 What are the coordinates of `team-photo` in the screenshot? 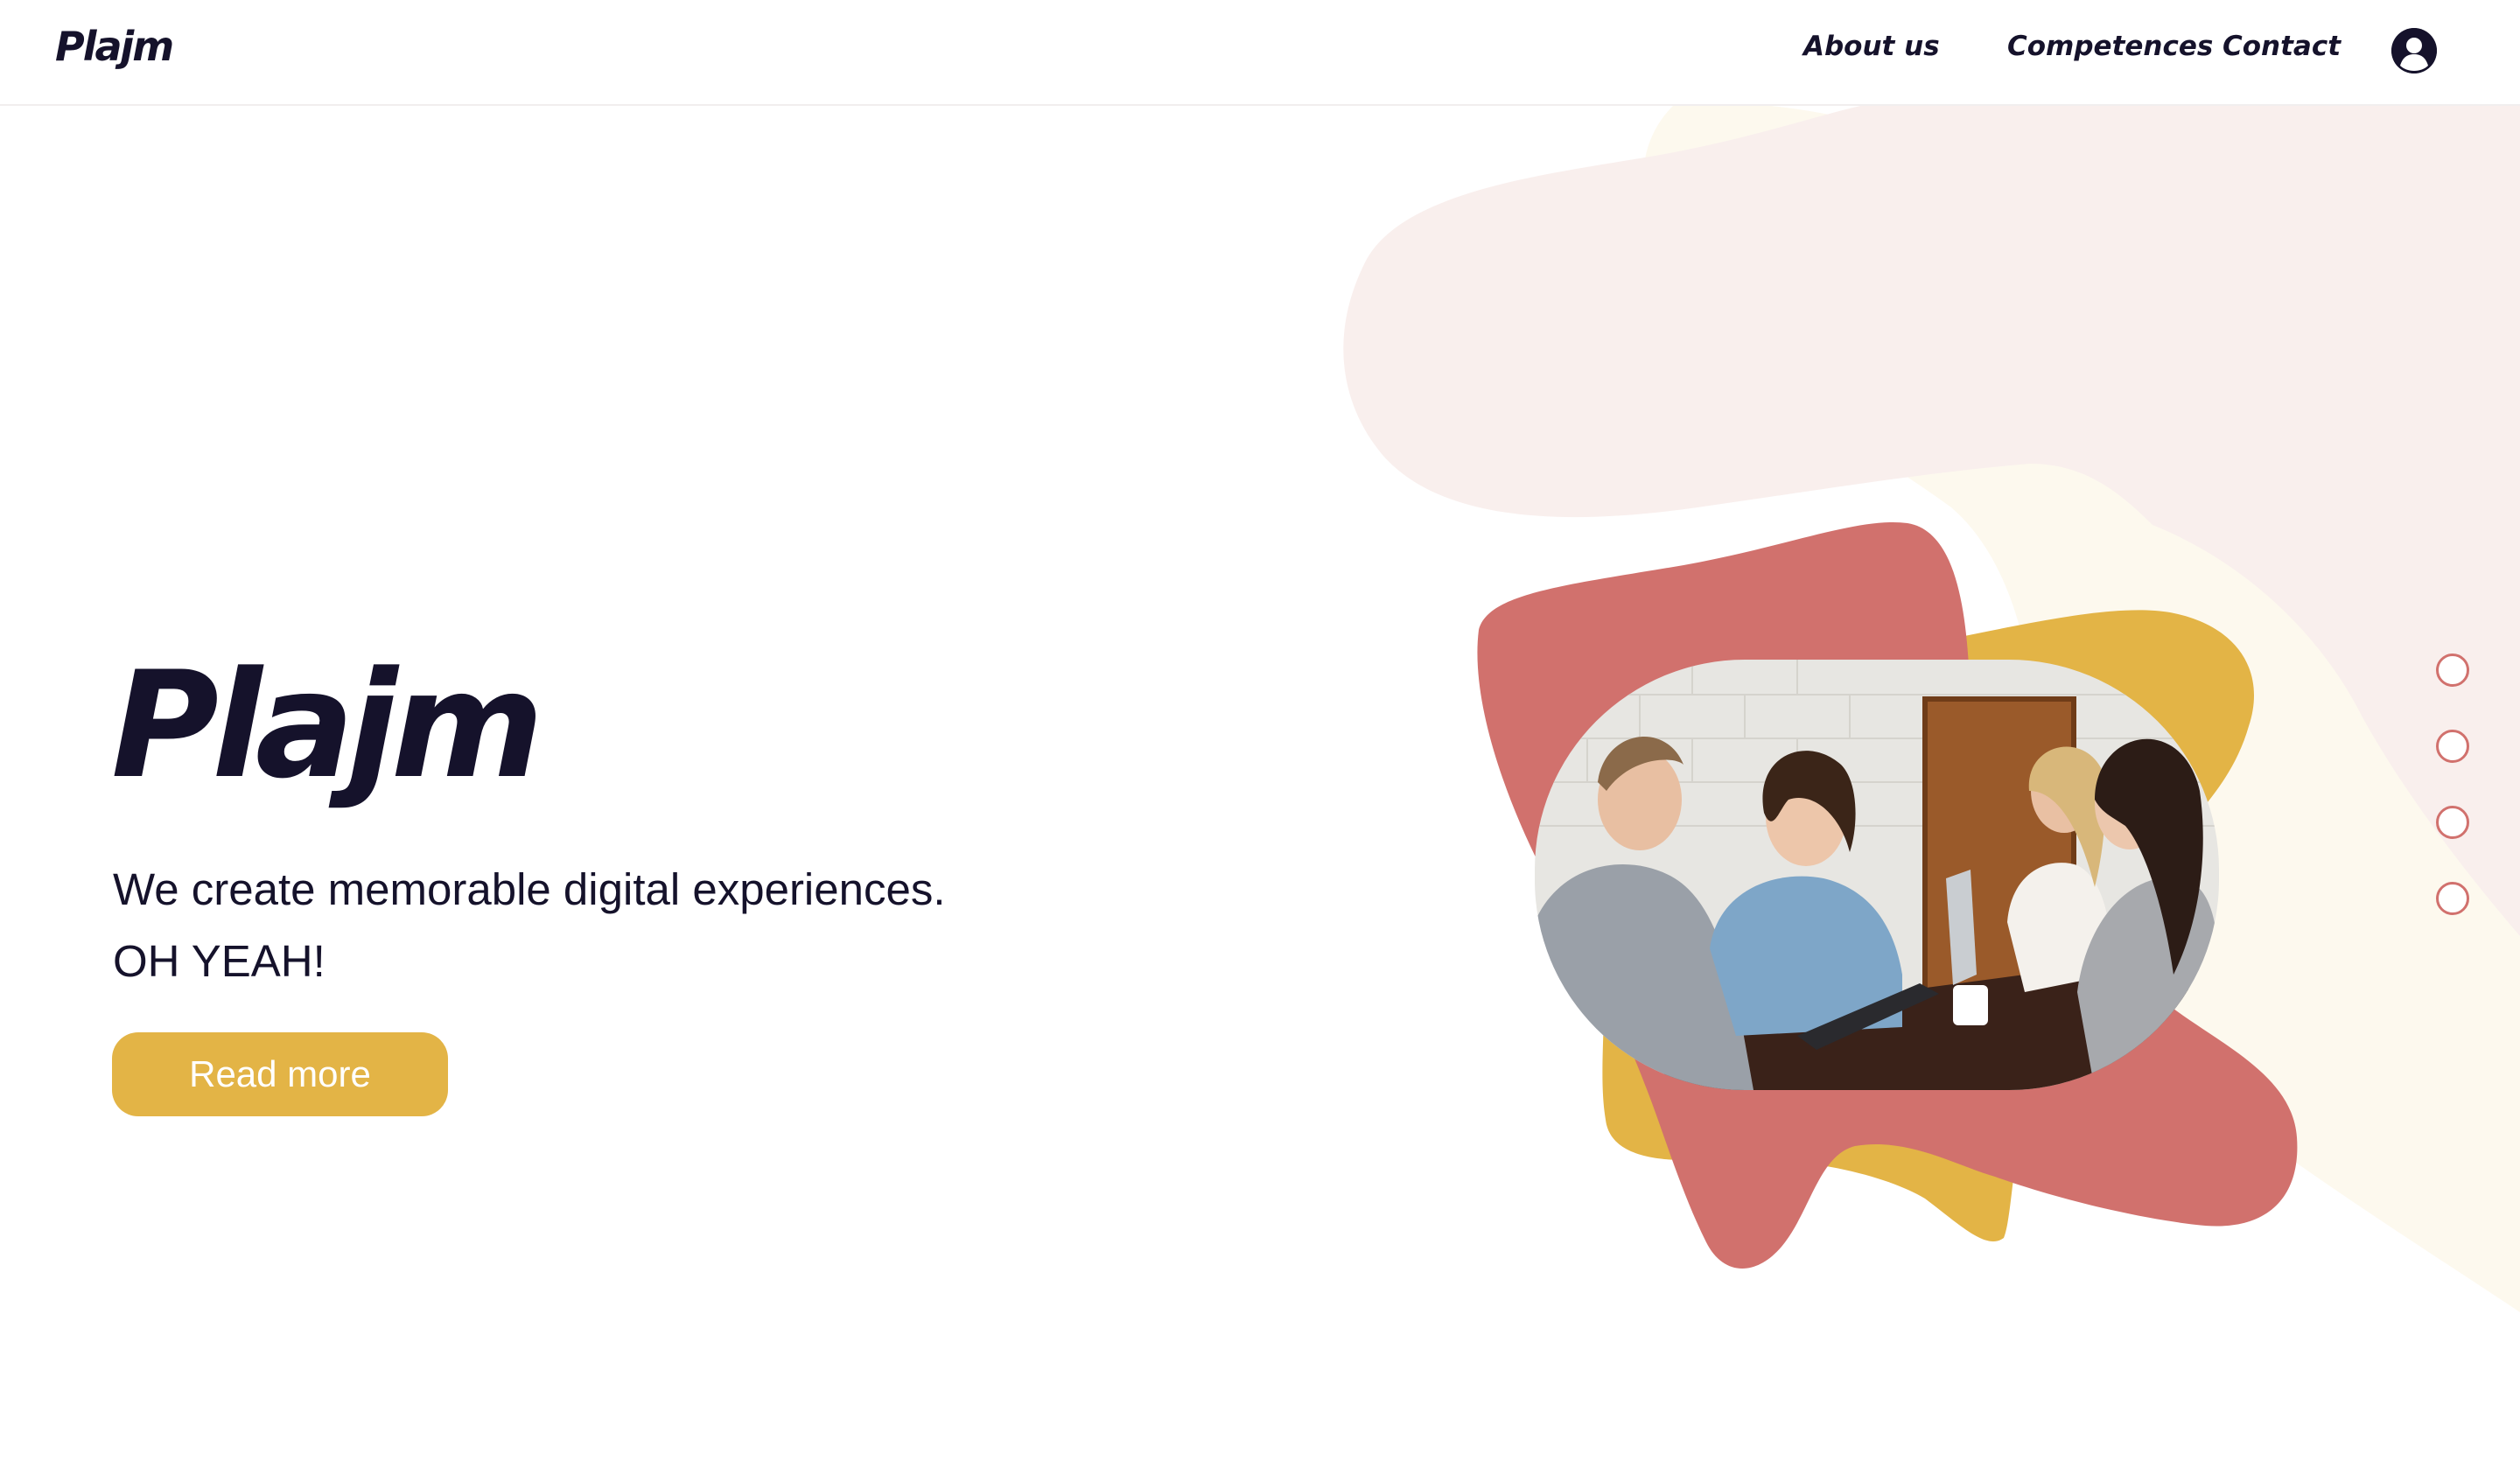 It's located at (1877, 875).